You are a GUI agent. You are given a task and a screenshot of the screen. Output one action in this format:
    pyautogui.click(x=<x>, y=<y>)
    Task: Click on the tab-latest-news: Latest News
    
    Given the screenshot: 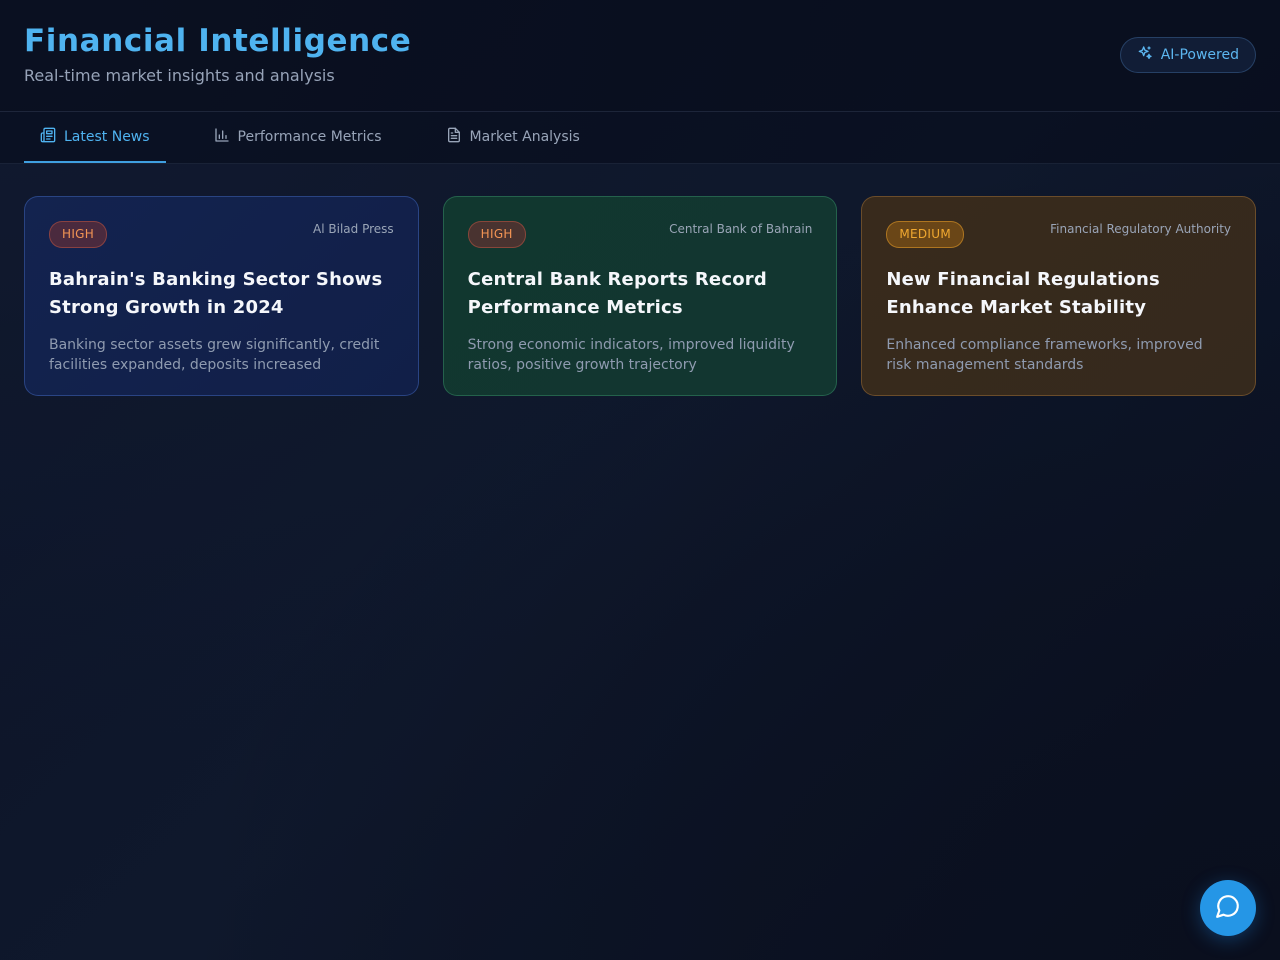 What is the action you would take?
    pyautogui.click(x=95, y=137)
    